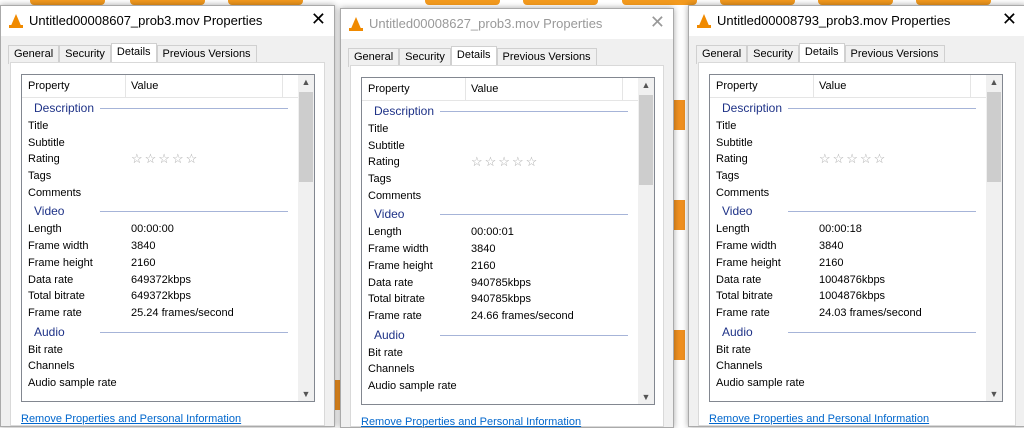 The height and width of the screenshot is (428, 1024). What do you see at coordinates (522, 315) in the screenshot?
I see `value-frame_rate: 24.66 frames/second` at bounding box center [522, 315].